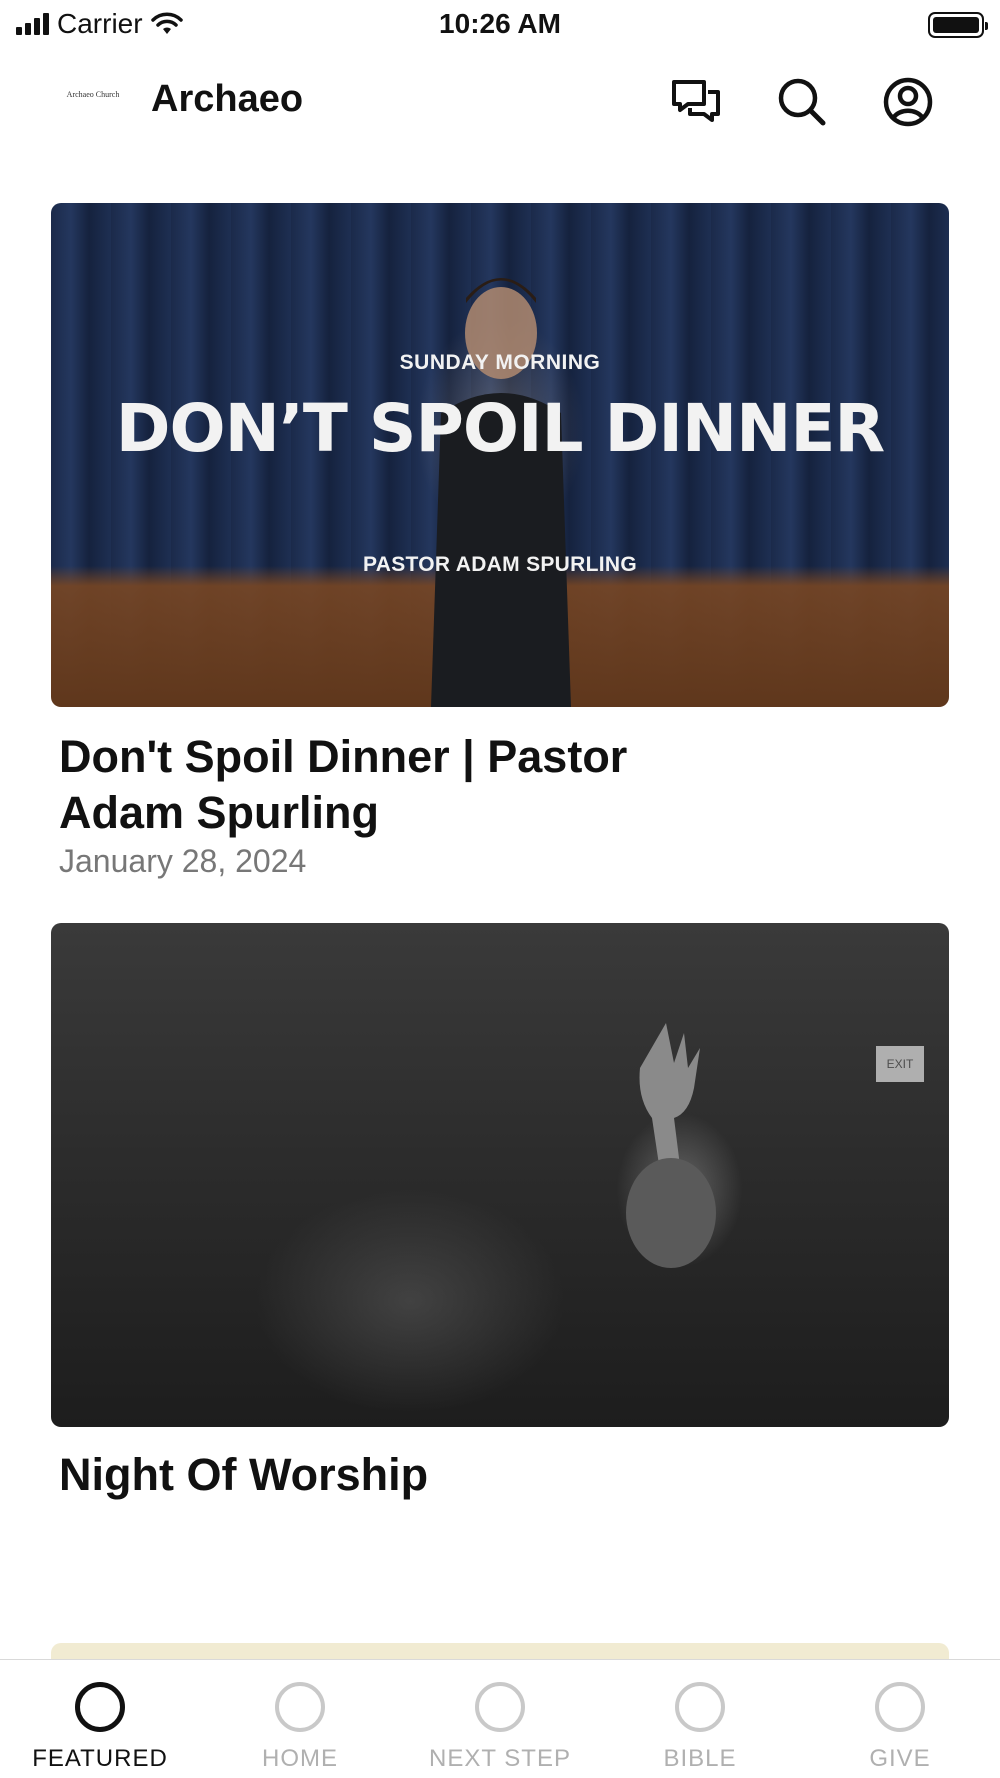  I want to click on overlay-byline: PASTOR ADAM SPURLING, so click(500, 564).